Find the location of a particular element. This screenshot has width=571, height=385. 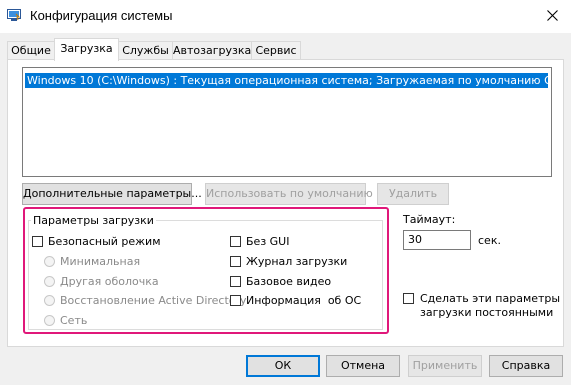

minimal-label: Минимальная is located at coordinates (100, 261).